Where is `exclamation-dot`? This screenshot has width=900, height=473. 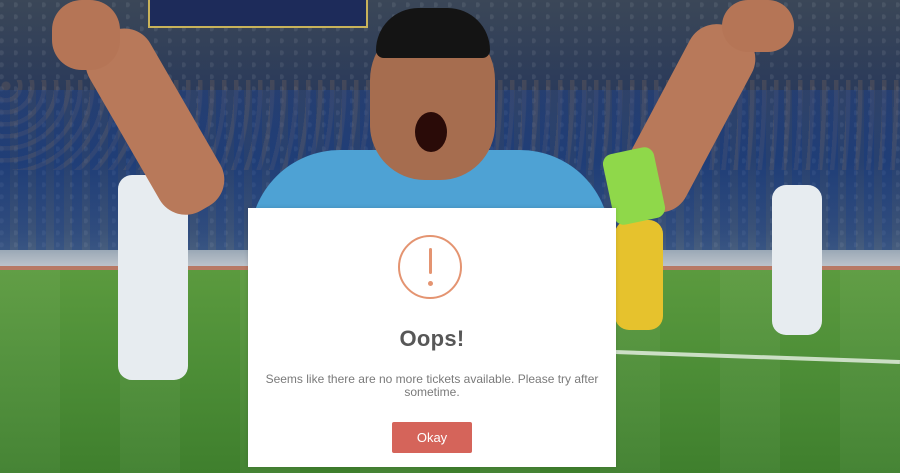 exclamation-dot is located at coordinates (430, 283).